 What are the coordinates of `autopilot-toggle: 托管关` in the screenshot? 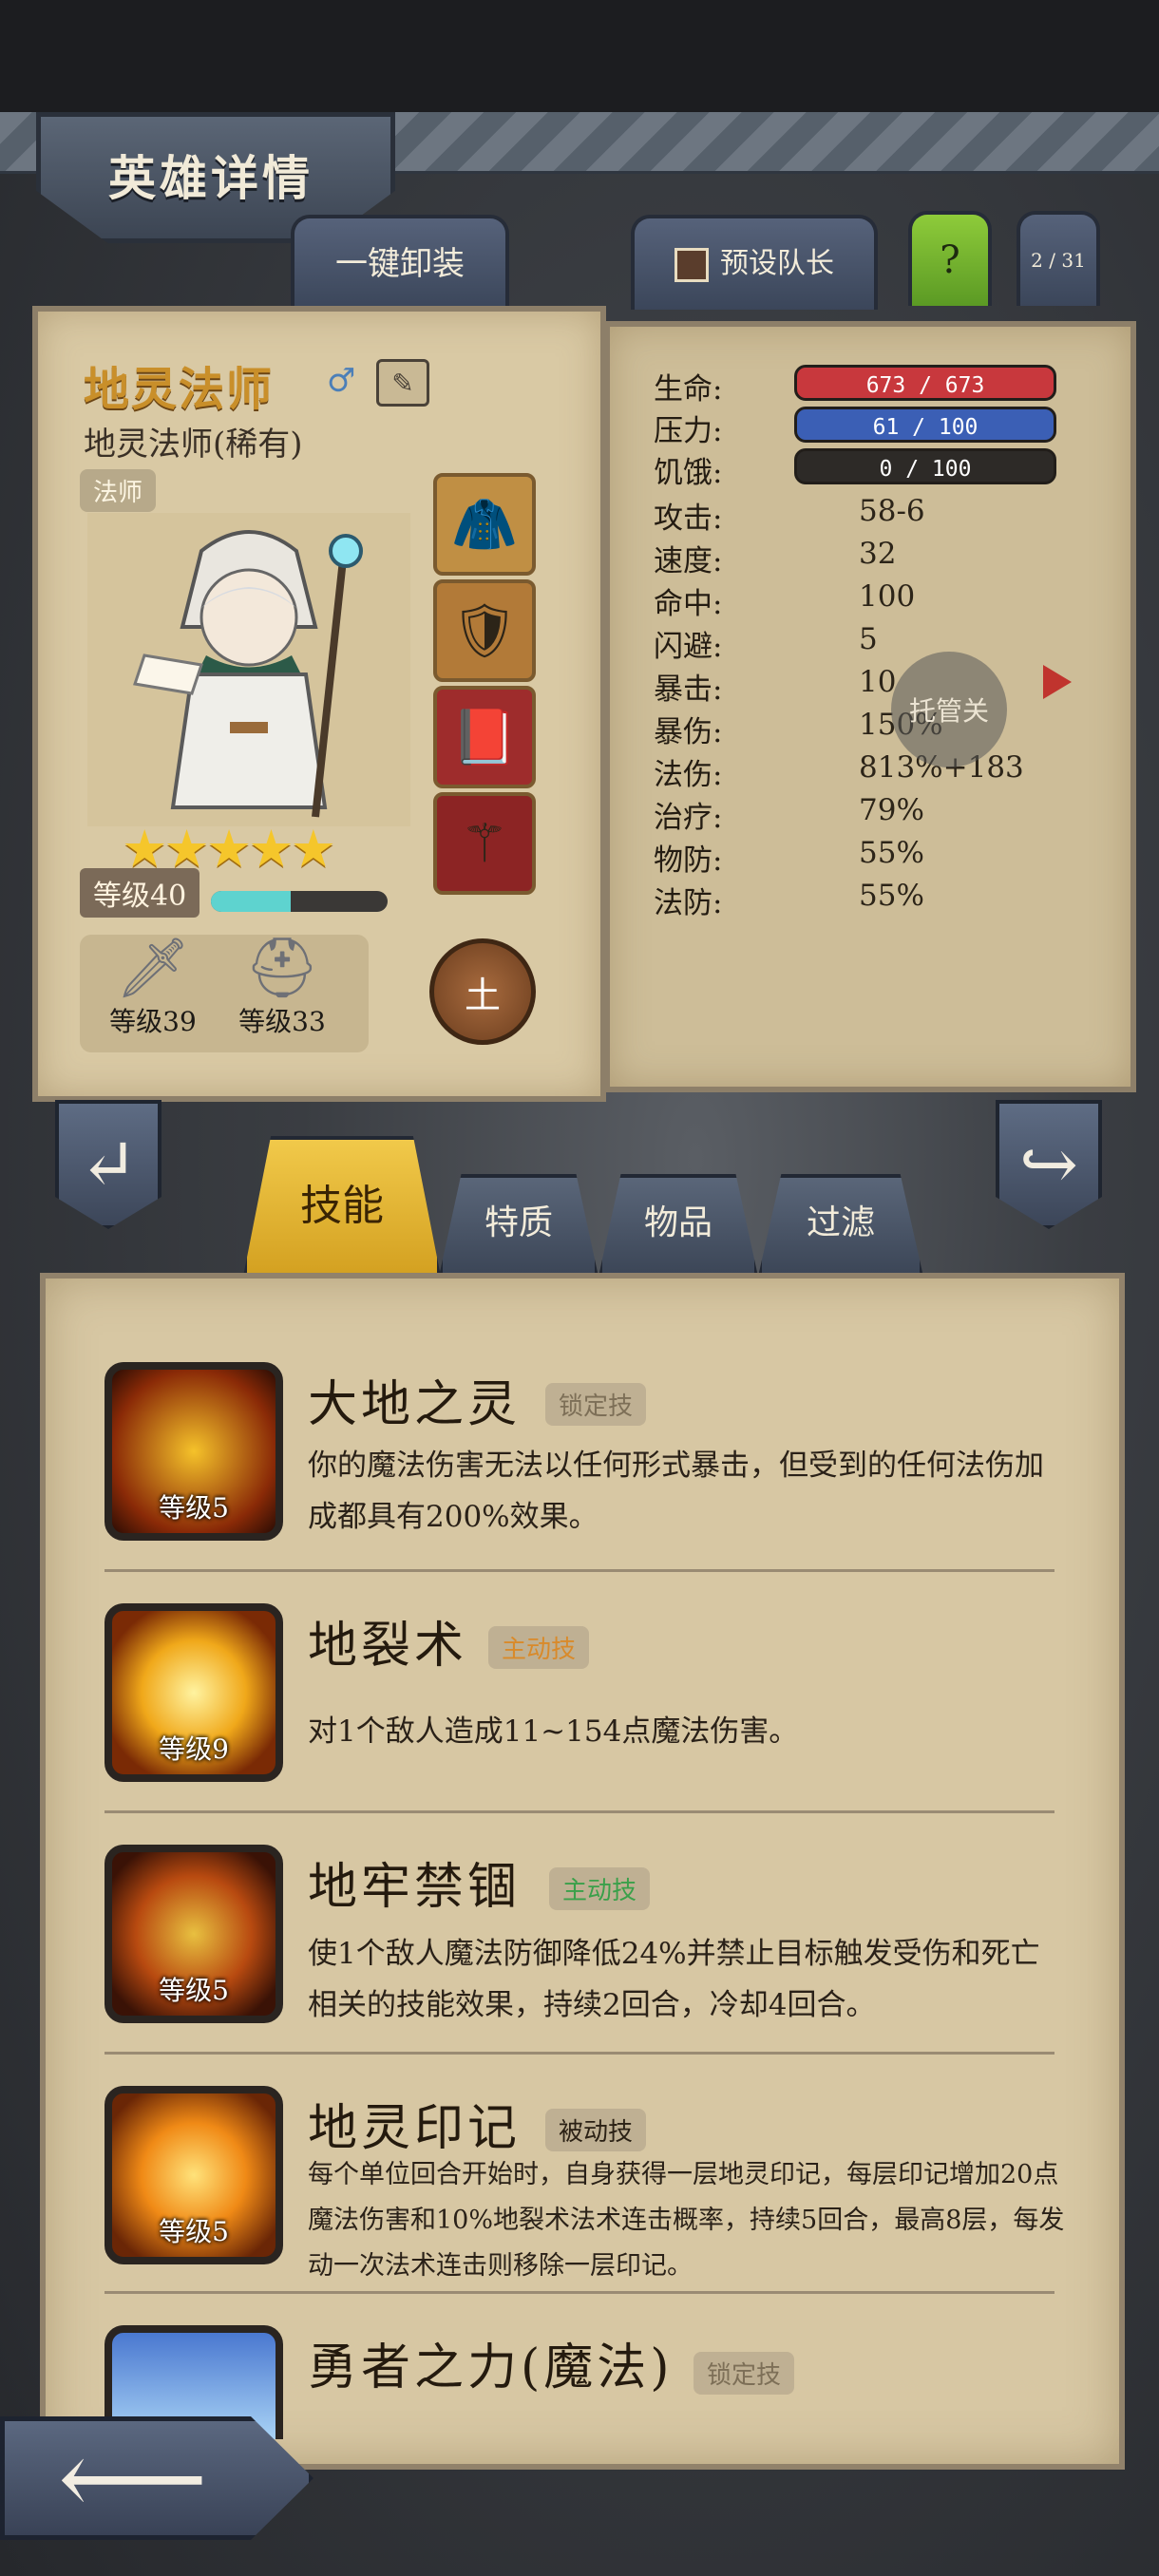 It's located at (949, 709).